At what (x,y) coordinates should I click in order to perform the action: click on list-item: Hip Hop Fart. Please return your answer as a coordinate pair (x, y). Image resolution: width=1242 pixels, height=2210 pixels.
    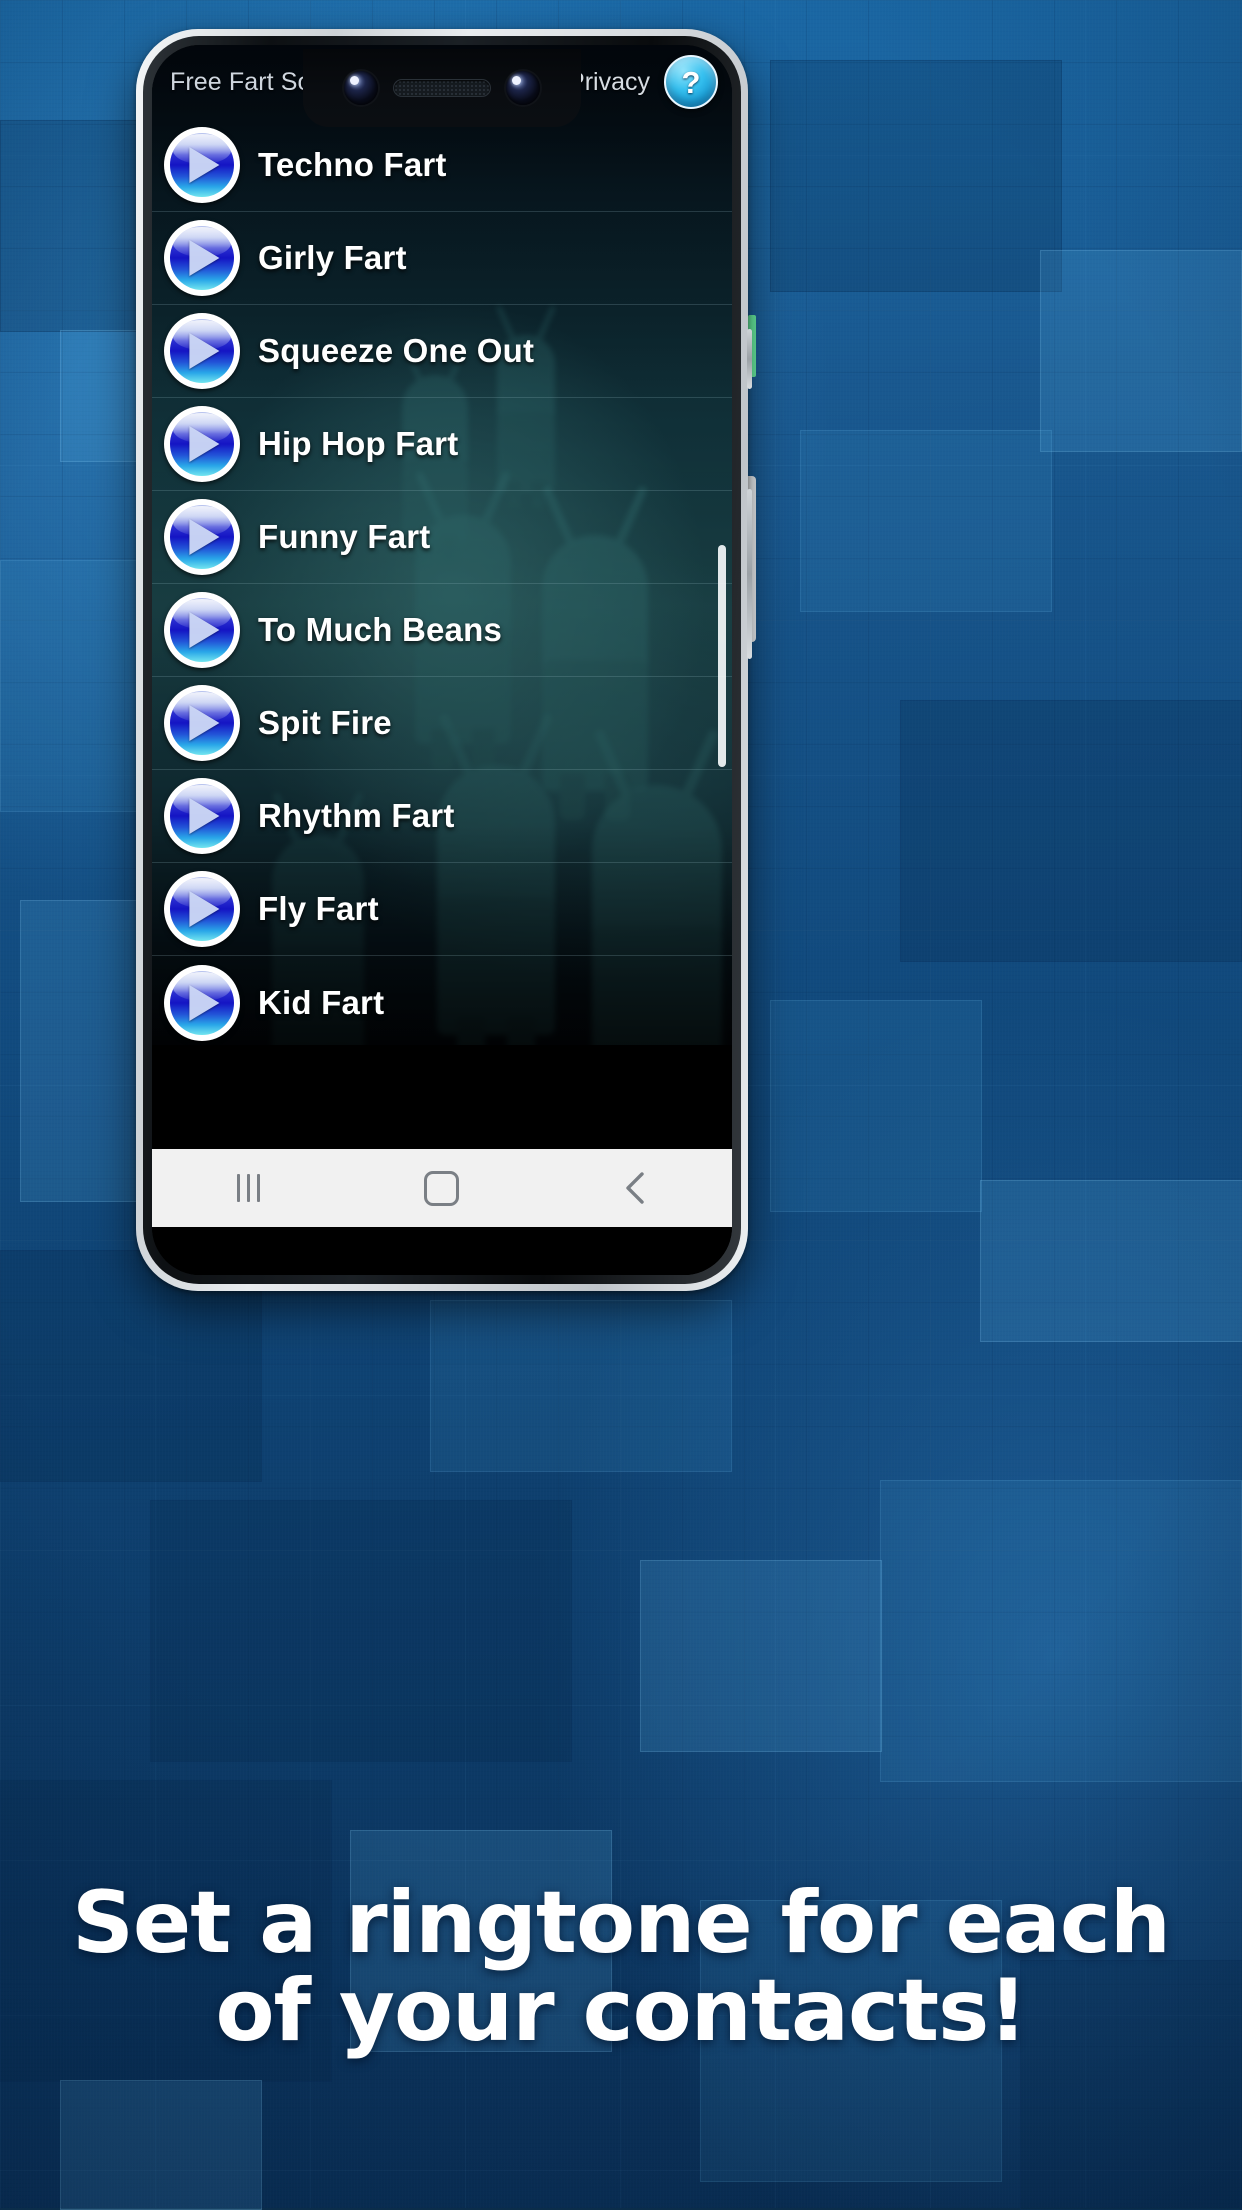
    Looking at the image, I should click on (442, 444).